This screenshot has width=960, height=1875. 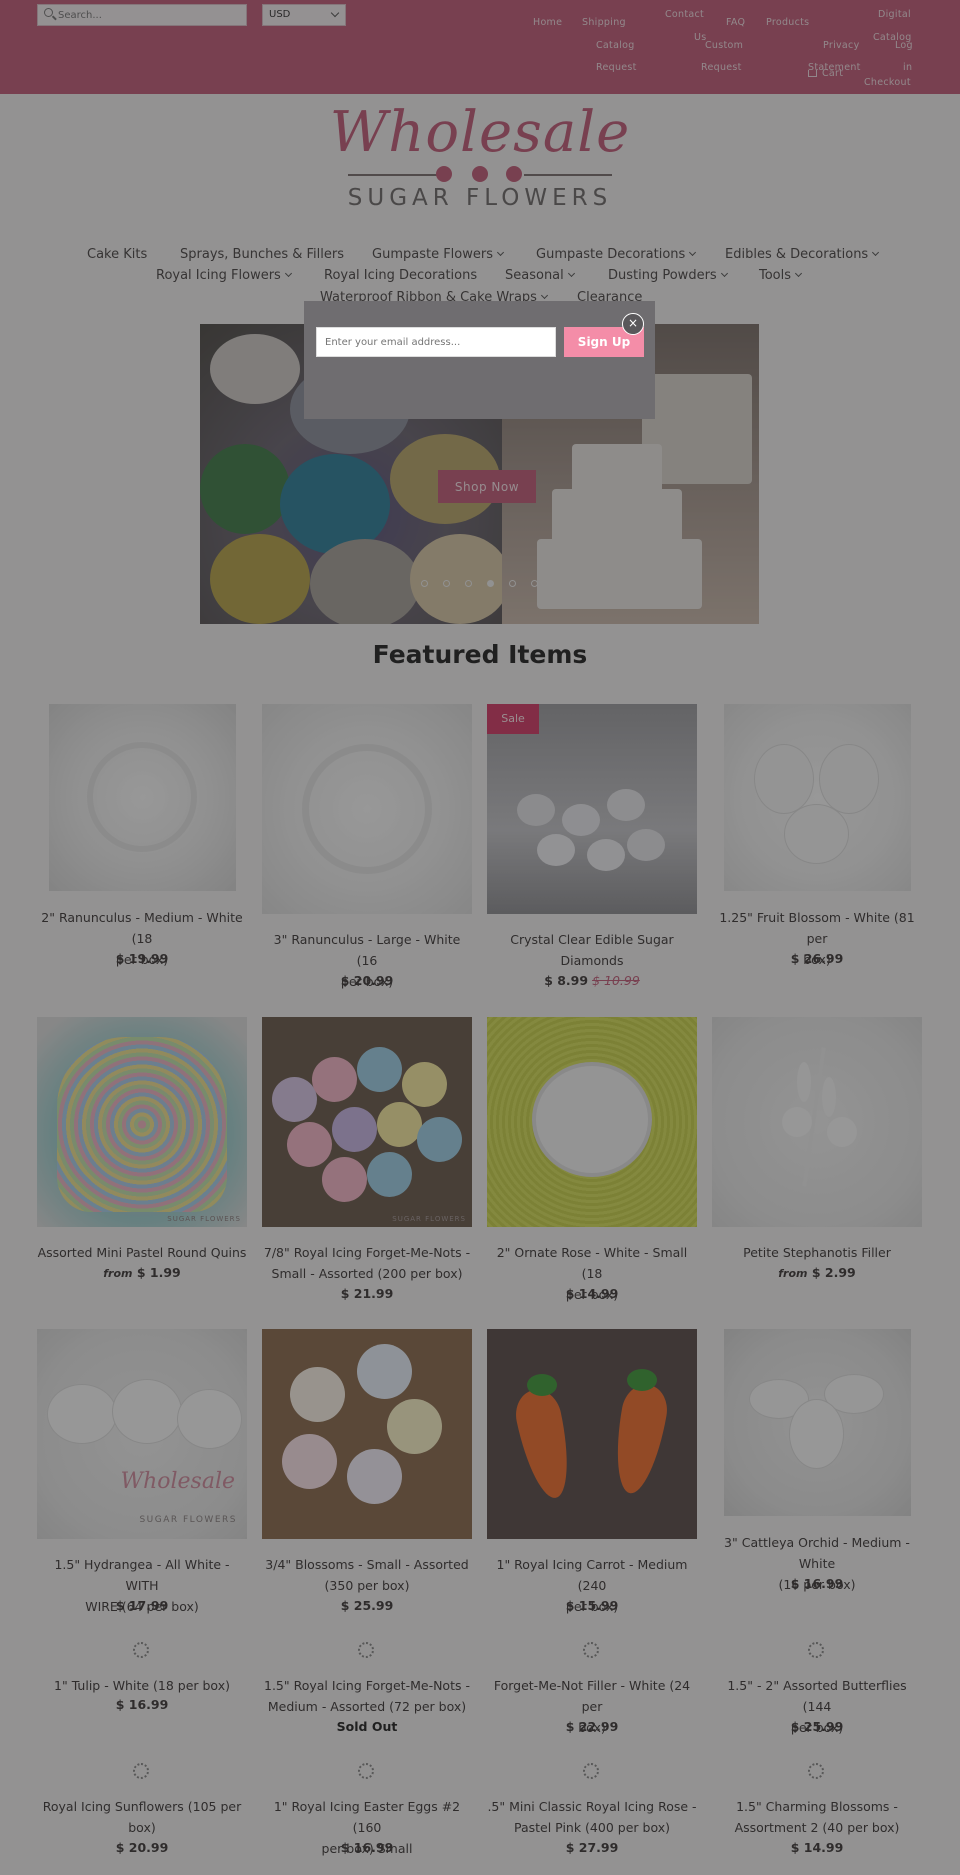 What do you see at coordinates (479, 360) in the screenshot?
I see `newsletter-popup: Sign Up` at bounding box center [479, 360].